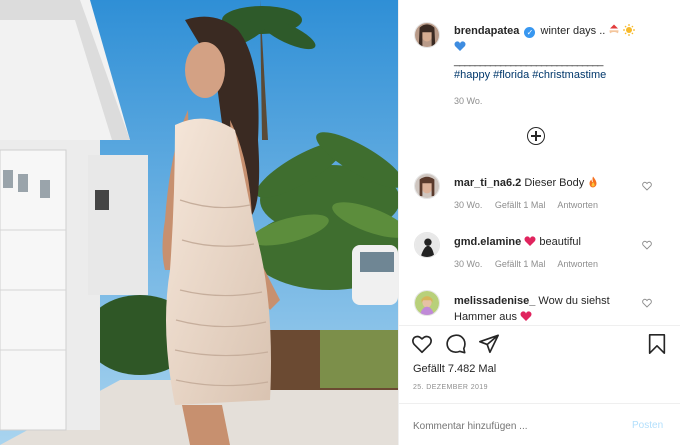 This screenshot has width=680, height=445. I want to click on paper-plane-icon, so click(489, 344).